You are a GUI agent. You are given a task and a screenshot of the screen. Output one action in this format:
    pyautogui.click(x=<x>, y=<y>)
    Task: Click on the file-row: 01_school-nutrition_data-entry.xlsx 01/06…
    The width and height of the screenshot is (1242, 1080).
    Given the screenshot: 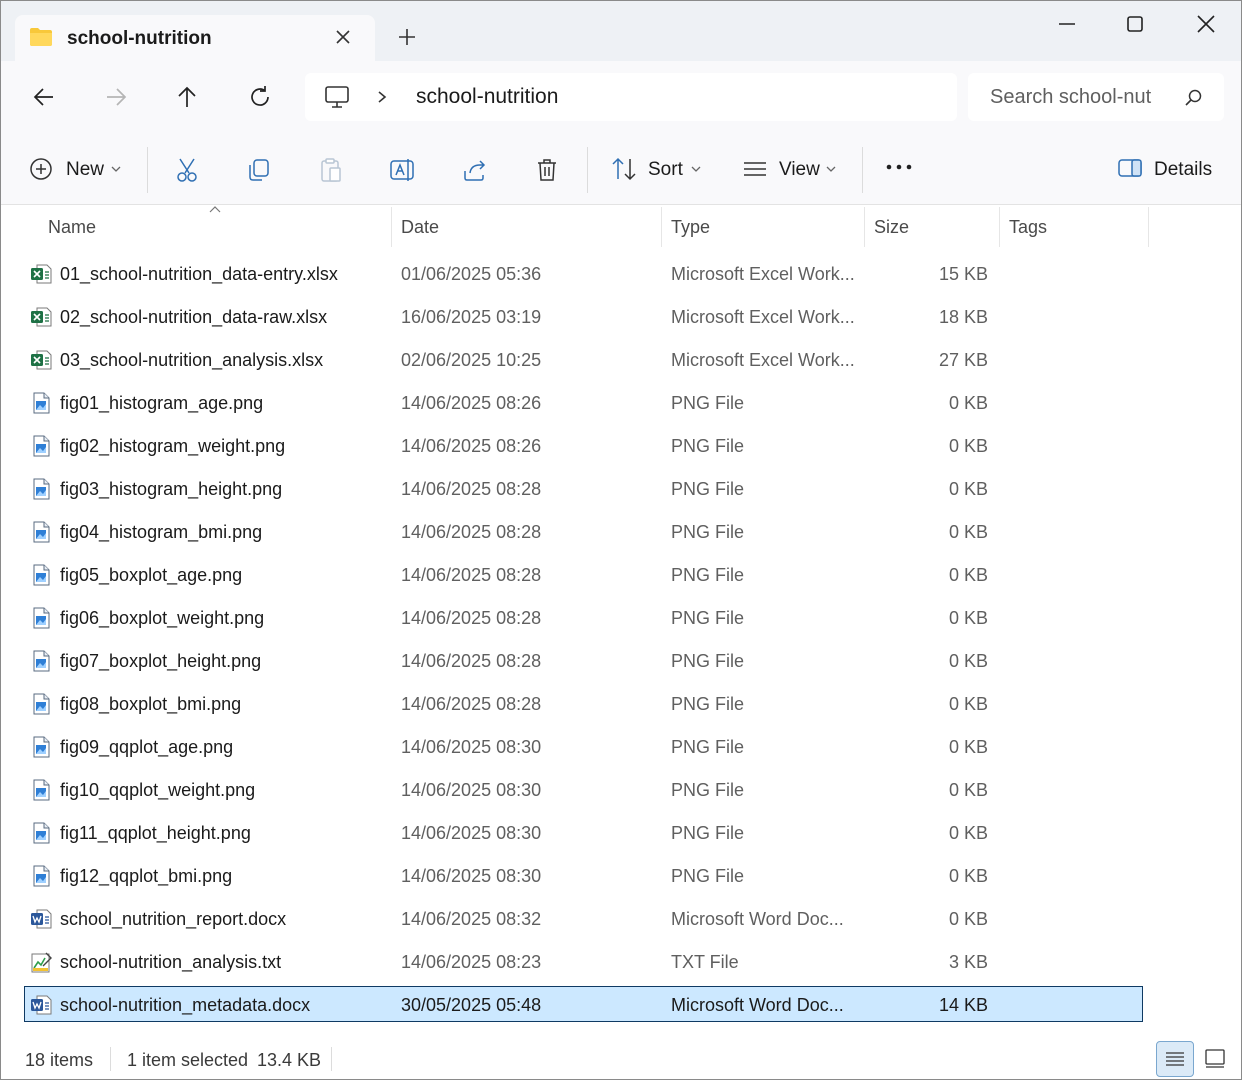 What is the action you would take?
    pyautogui.click(x=621, y=275)
    